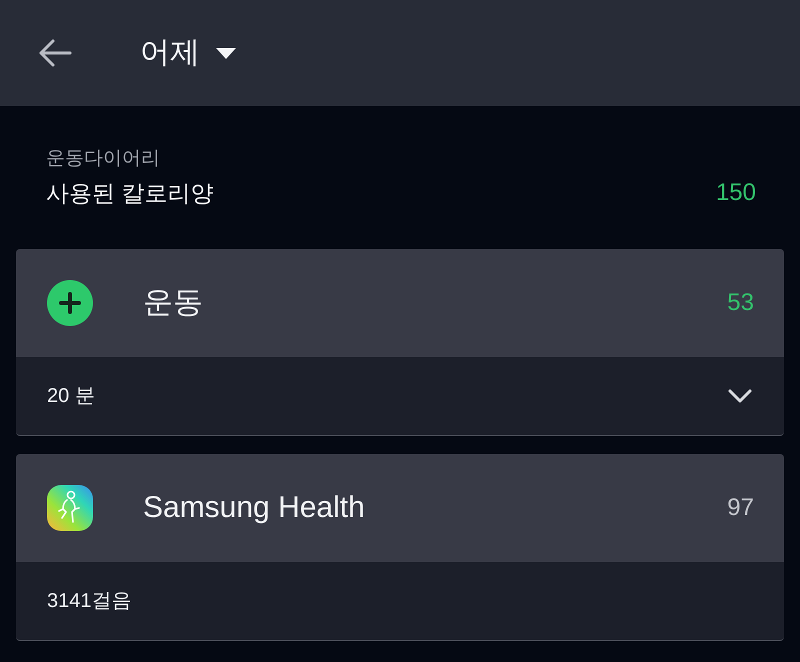  Describe the element at coordinates (173, 303) in the screenshot. I see `entry-title: 운동` at that location.